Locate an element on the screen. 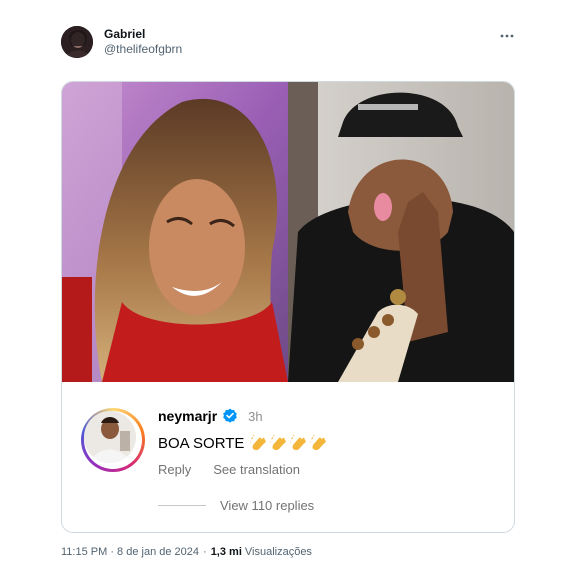  tweet-header: Gabriel @thelifeofgbrn is located at coordinates (121, 42).